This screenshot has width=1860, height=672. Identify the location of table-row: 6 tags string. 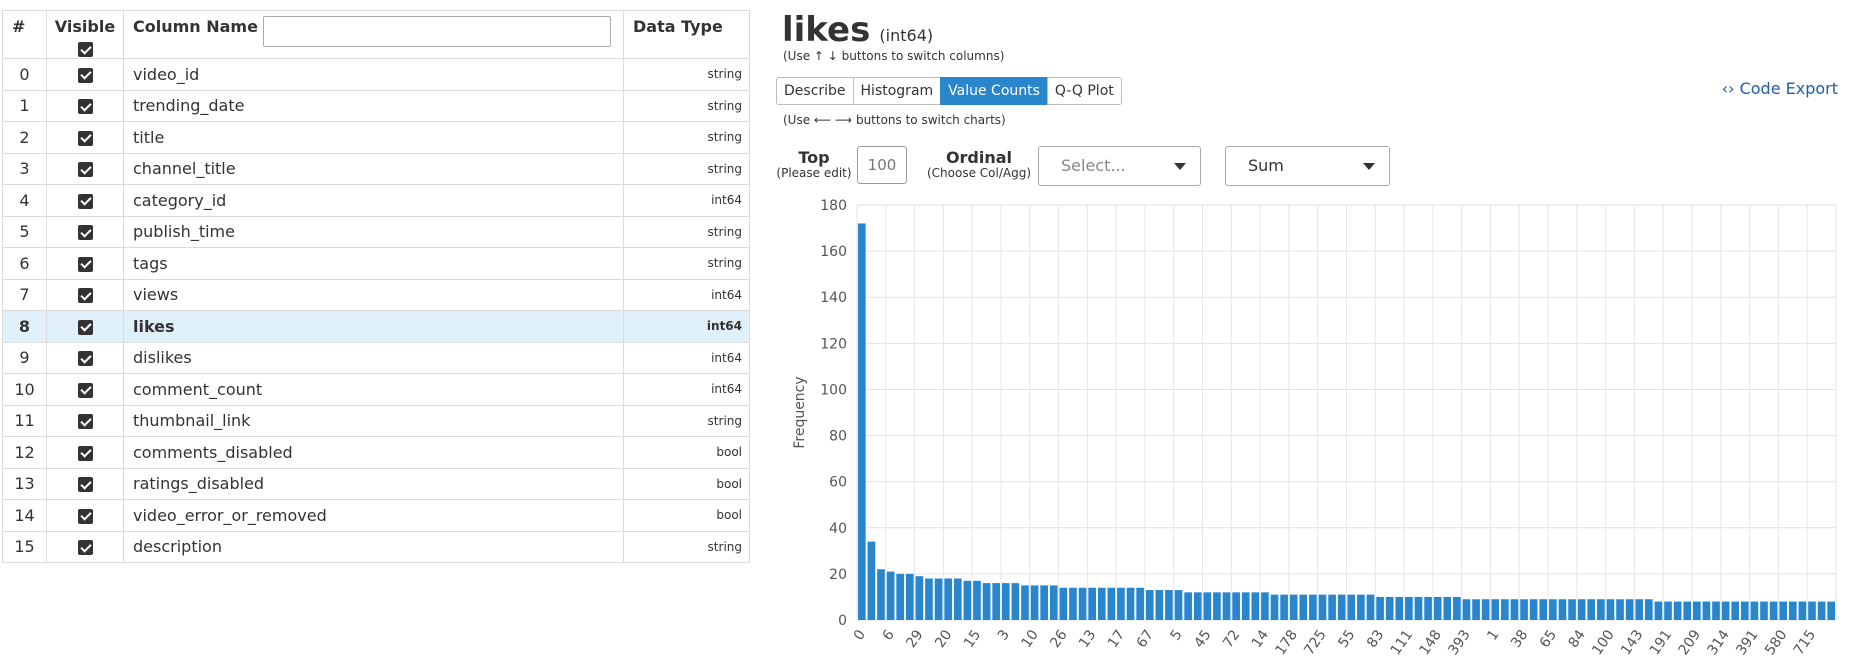
(376, 263).